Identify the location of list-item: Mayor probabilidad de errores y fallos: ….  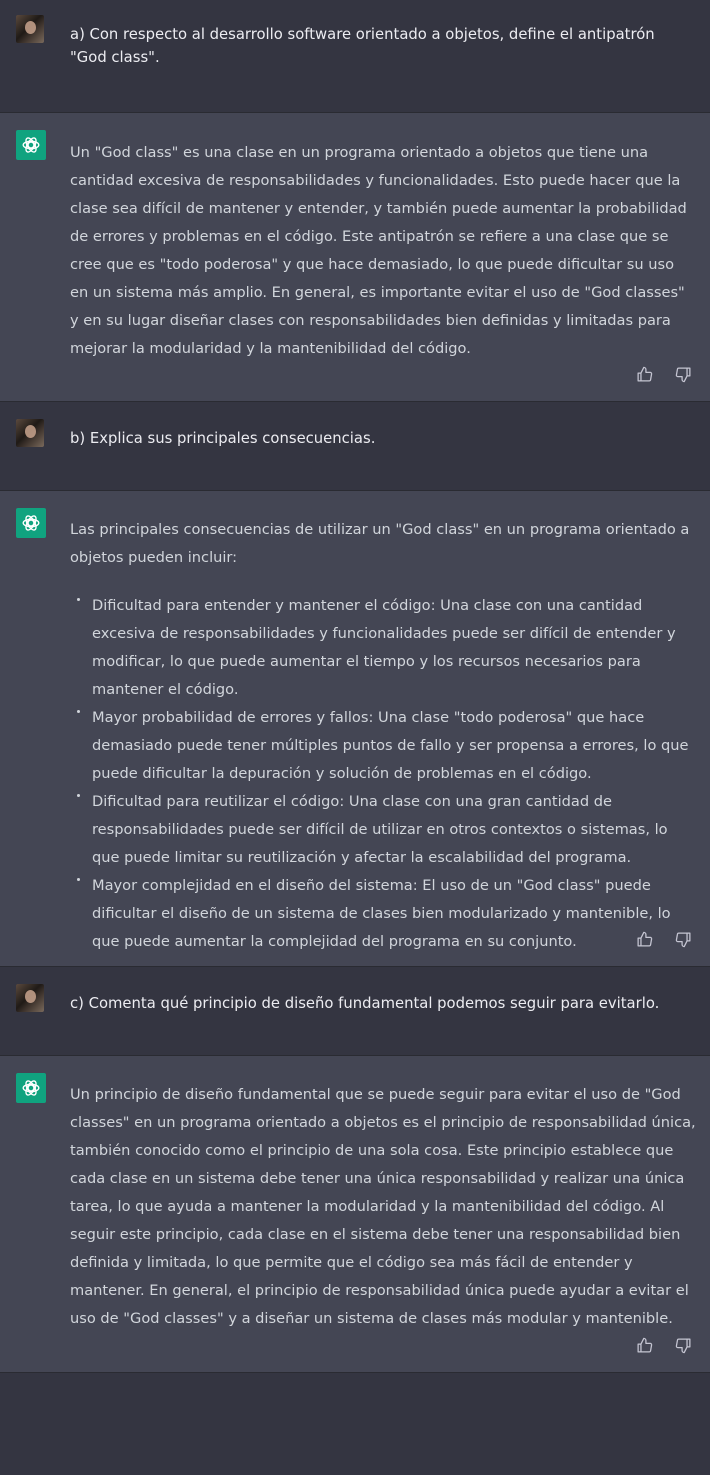
(386, 746).